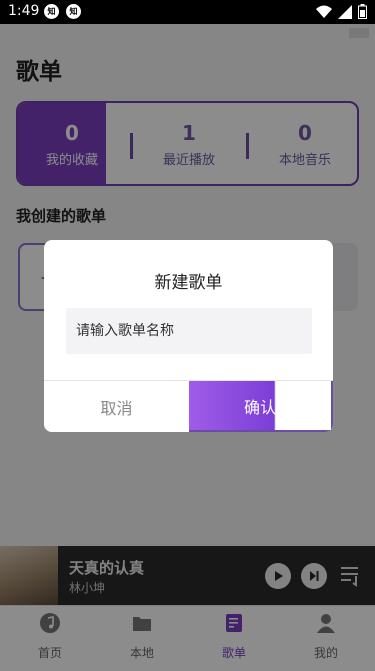 This screenshot has width=375, height=671. What do you see at coordinates (187, 12) in the screenshot?
I see `status-bar: 1:49 知 知` at bounding box center [187, 12].